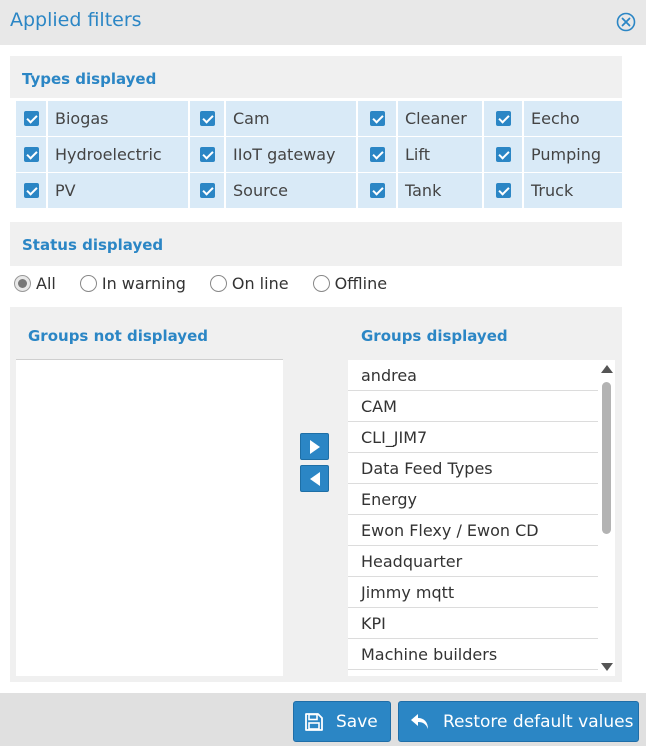 Image resolution: width=646 pixels, height=746 pixels. I want to click on list-item: CAM, so click(473, 406).